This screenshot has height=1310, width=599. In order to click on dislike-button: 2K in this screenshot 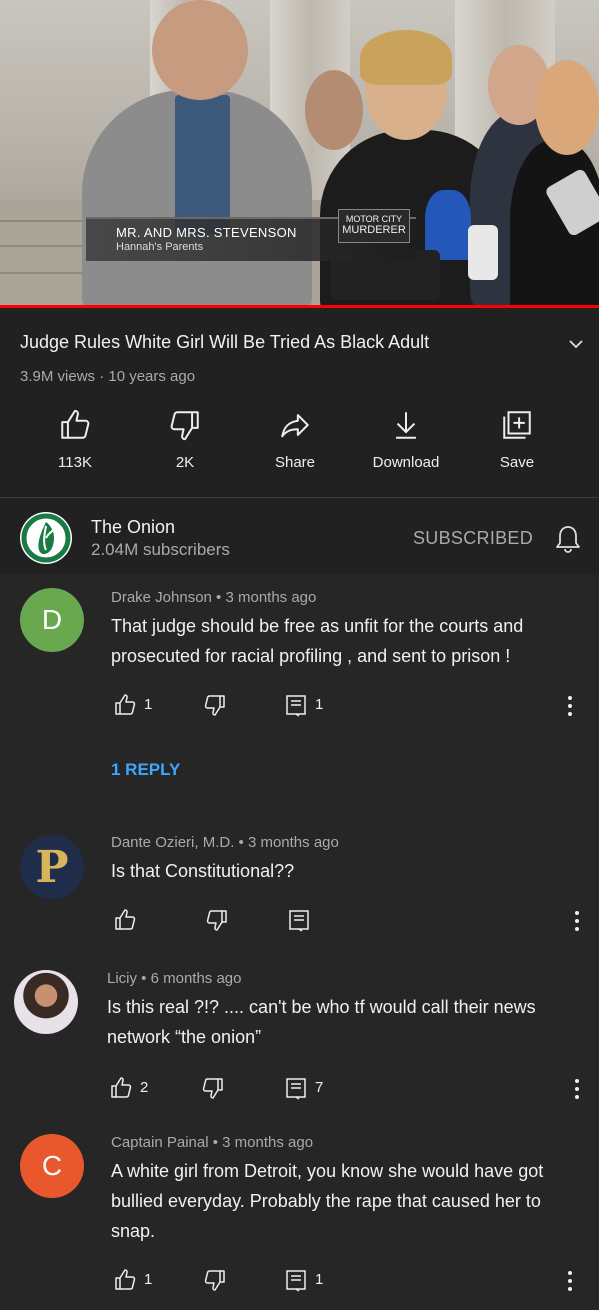, I will do `click(185, 439)`.